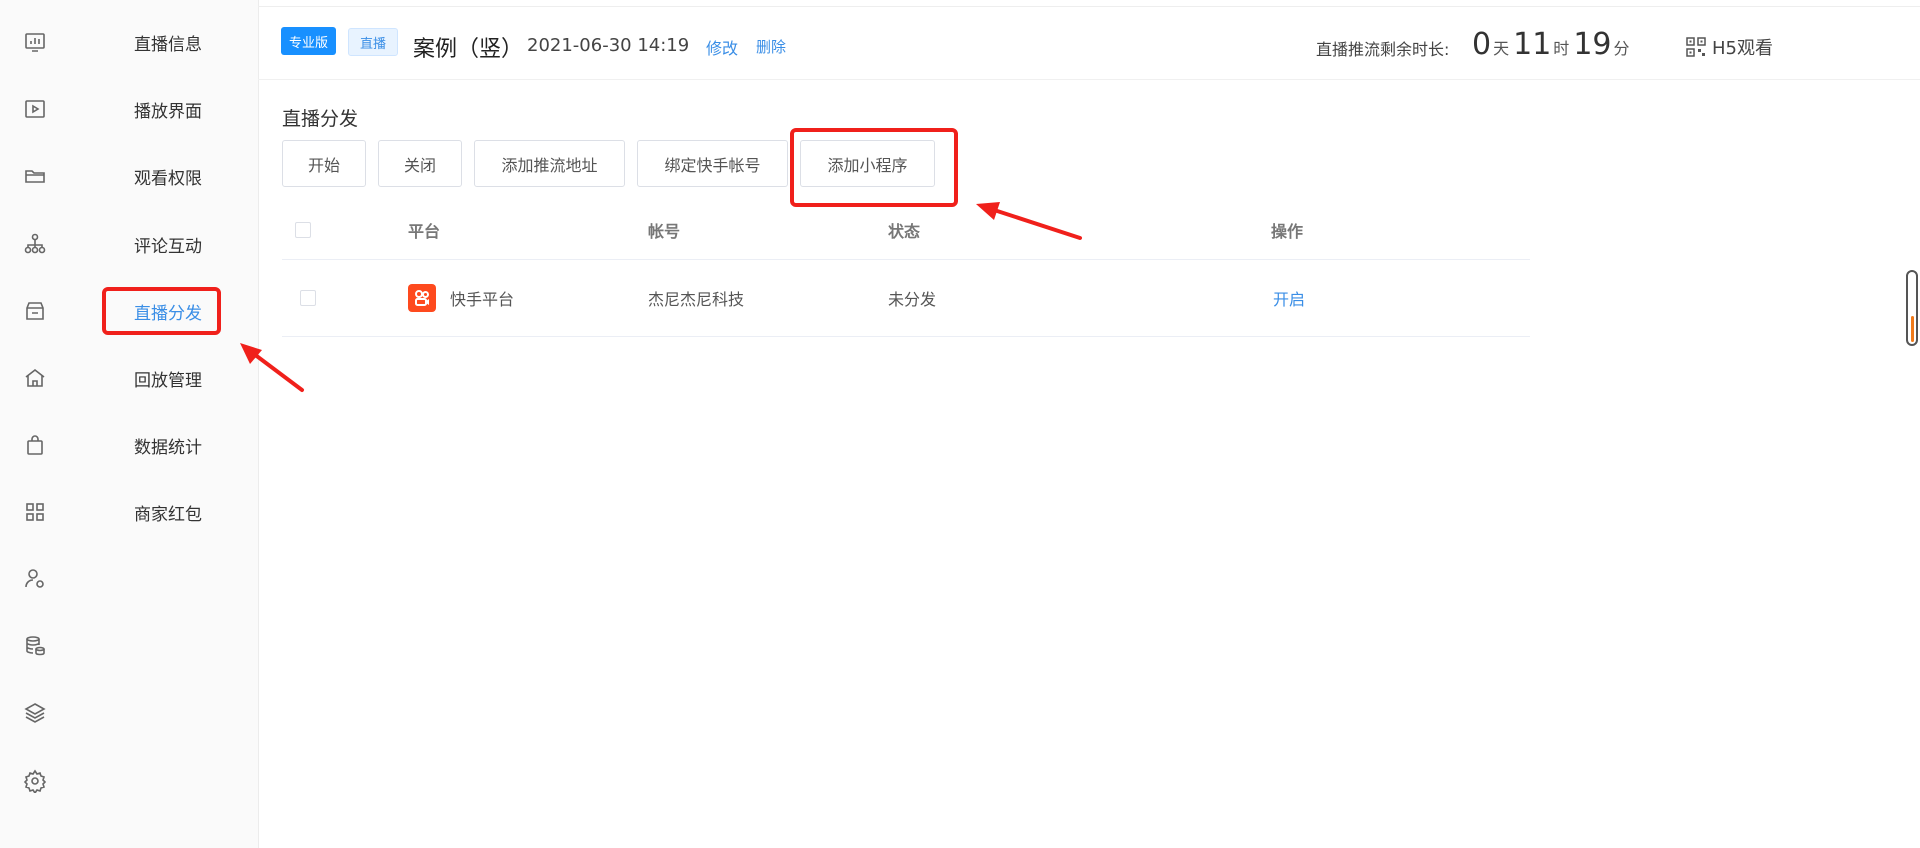 This screenshot has height=848, width=1920. I want to click on section-title: 直播分发, so click(320, 119).